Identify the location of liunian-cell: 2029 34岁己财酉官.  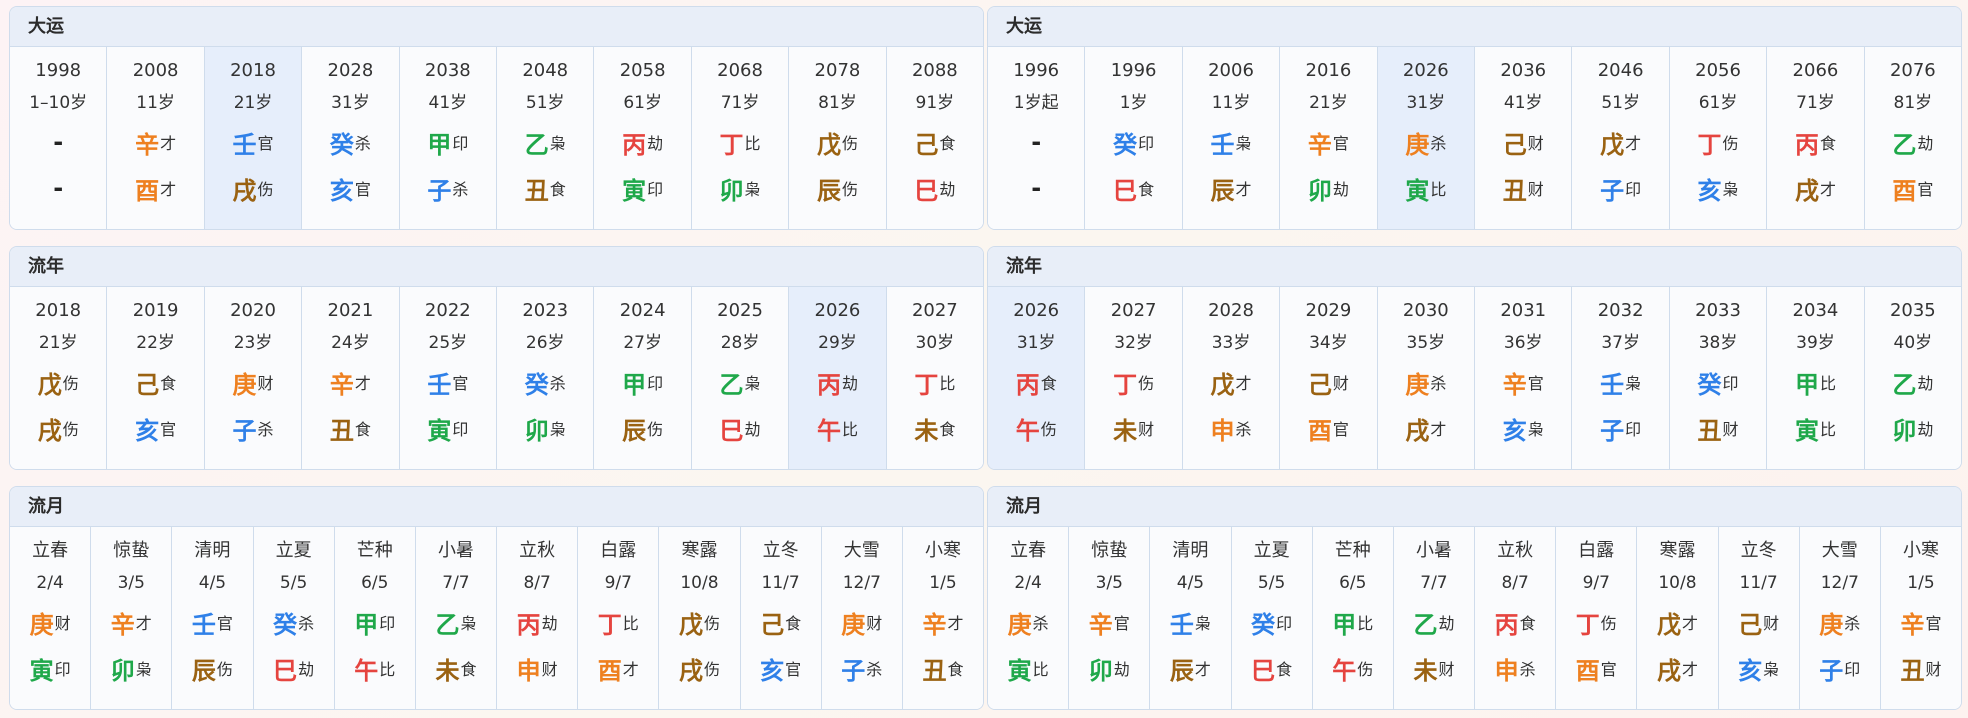
(1329, 378).